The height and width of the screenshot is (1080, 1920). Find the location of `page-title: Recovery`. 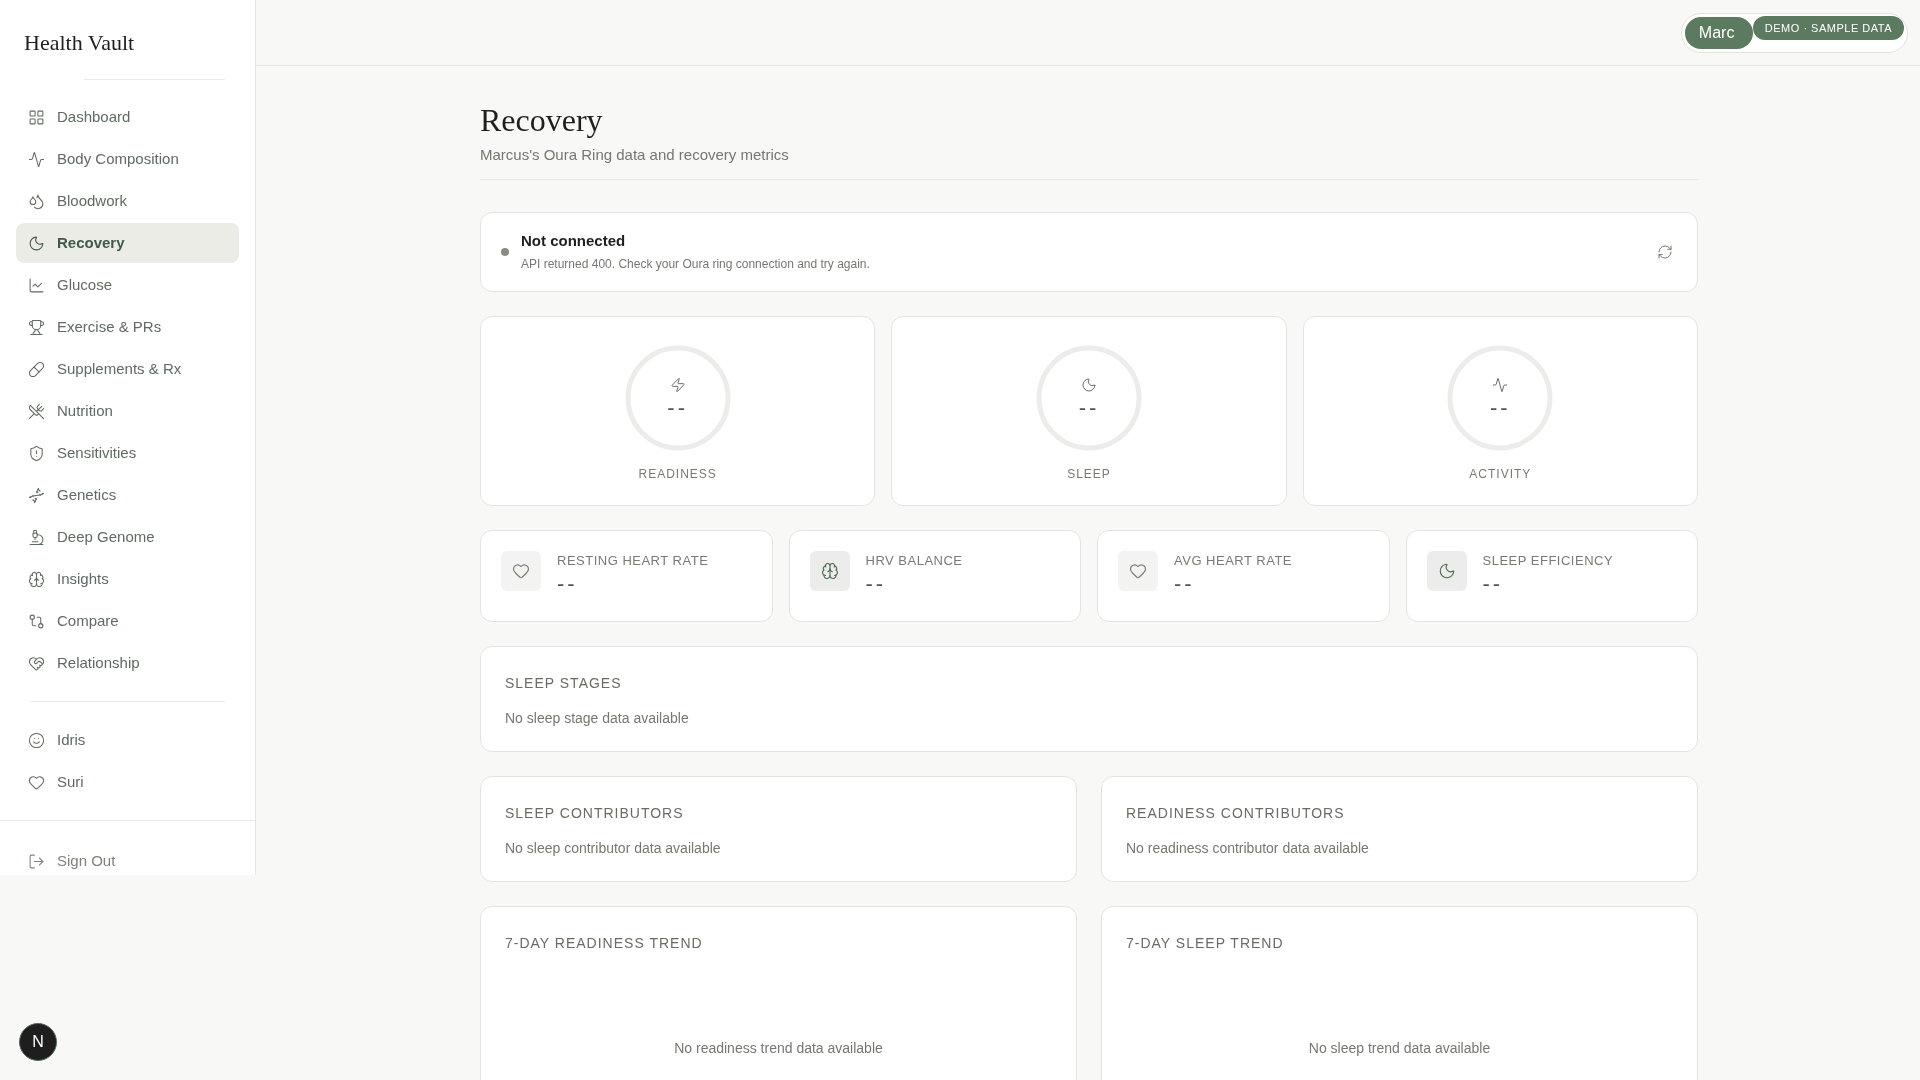

page-title: Recovery is located at coordinates (542, 120).